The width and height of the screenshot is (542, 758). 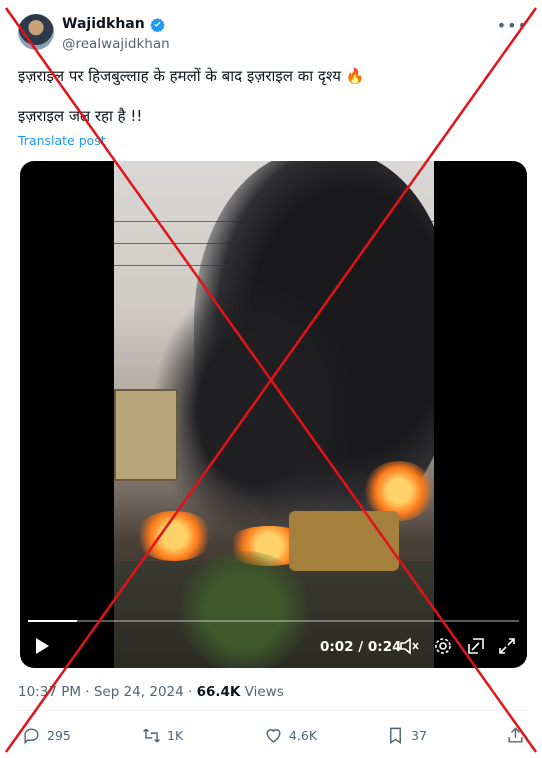 I want to click on author-handle: @realwajidkhan, so click(x=116, y=44).